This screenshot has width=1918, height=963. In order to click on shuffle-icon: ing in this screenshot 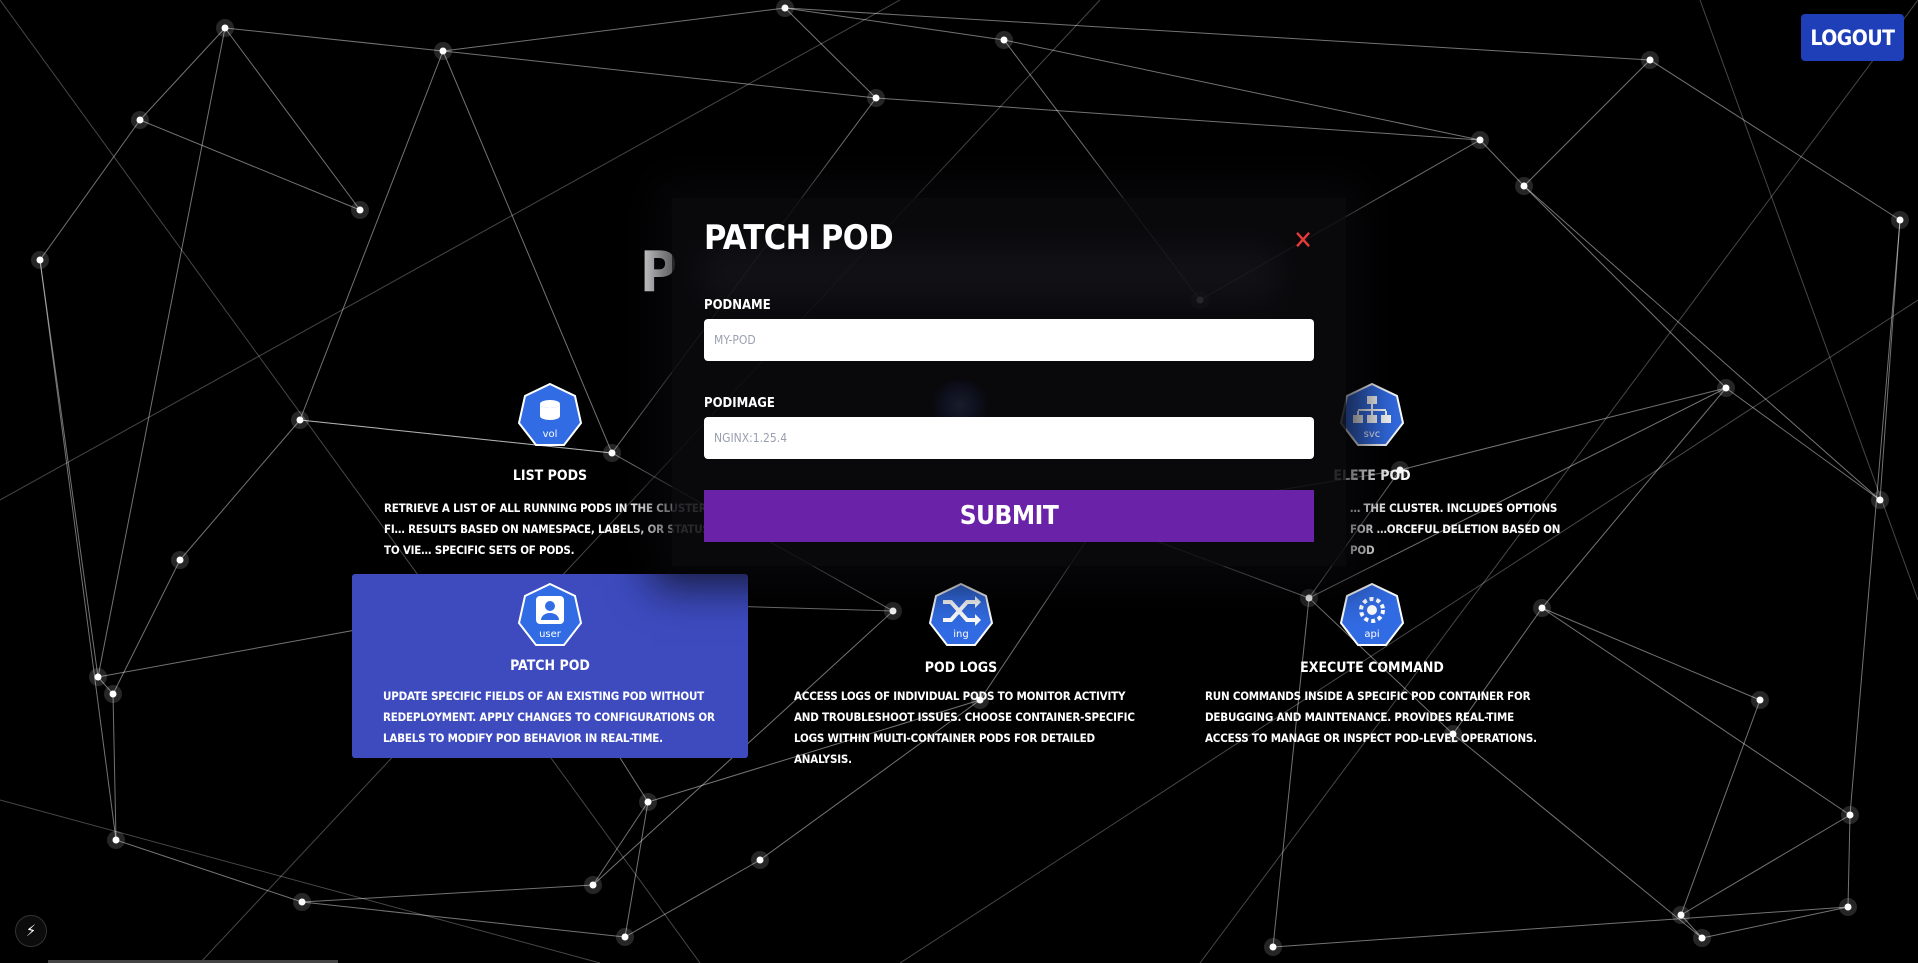, I will do `click(961, 616)`.